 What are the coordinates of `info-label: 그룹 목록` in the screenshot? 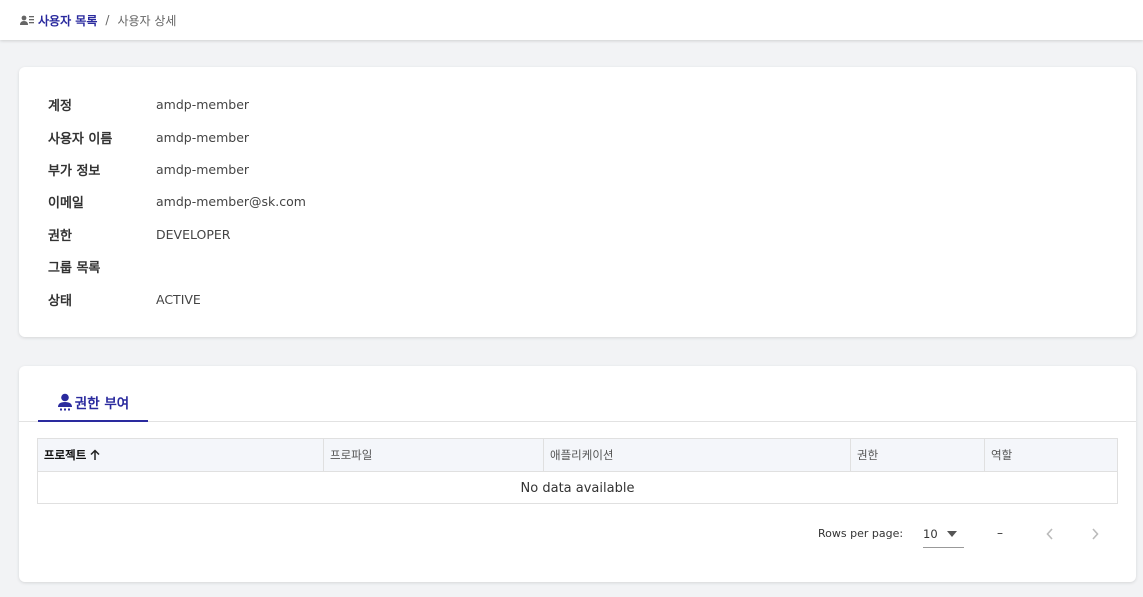 It's located at (74, 268).